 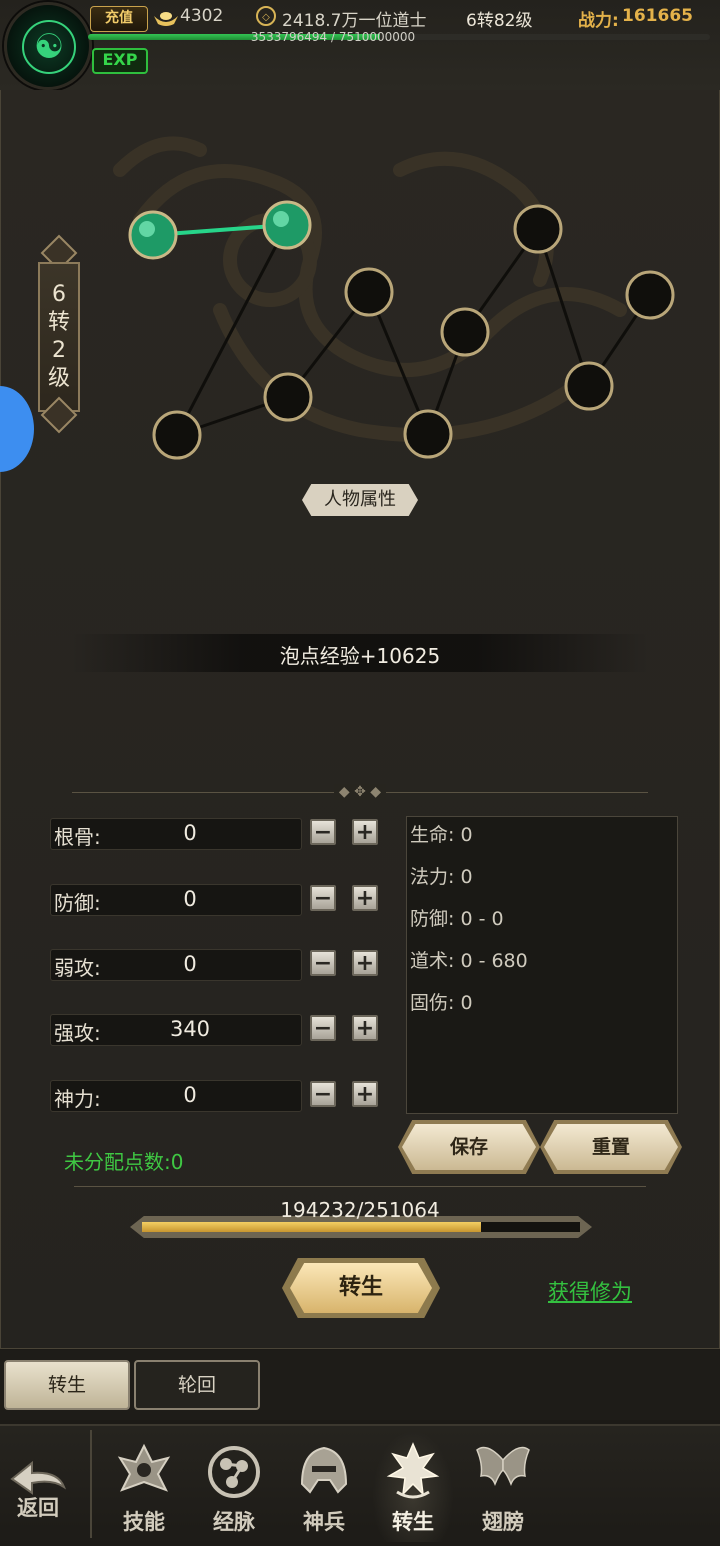 What do you see at coordinates (77, 1033) in the screenshot?
I see `stat-label: 强攻:` at bounding box center [77, 1033].